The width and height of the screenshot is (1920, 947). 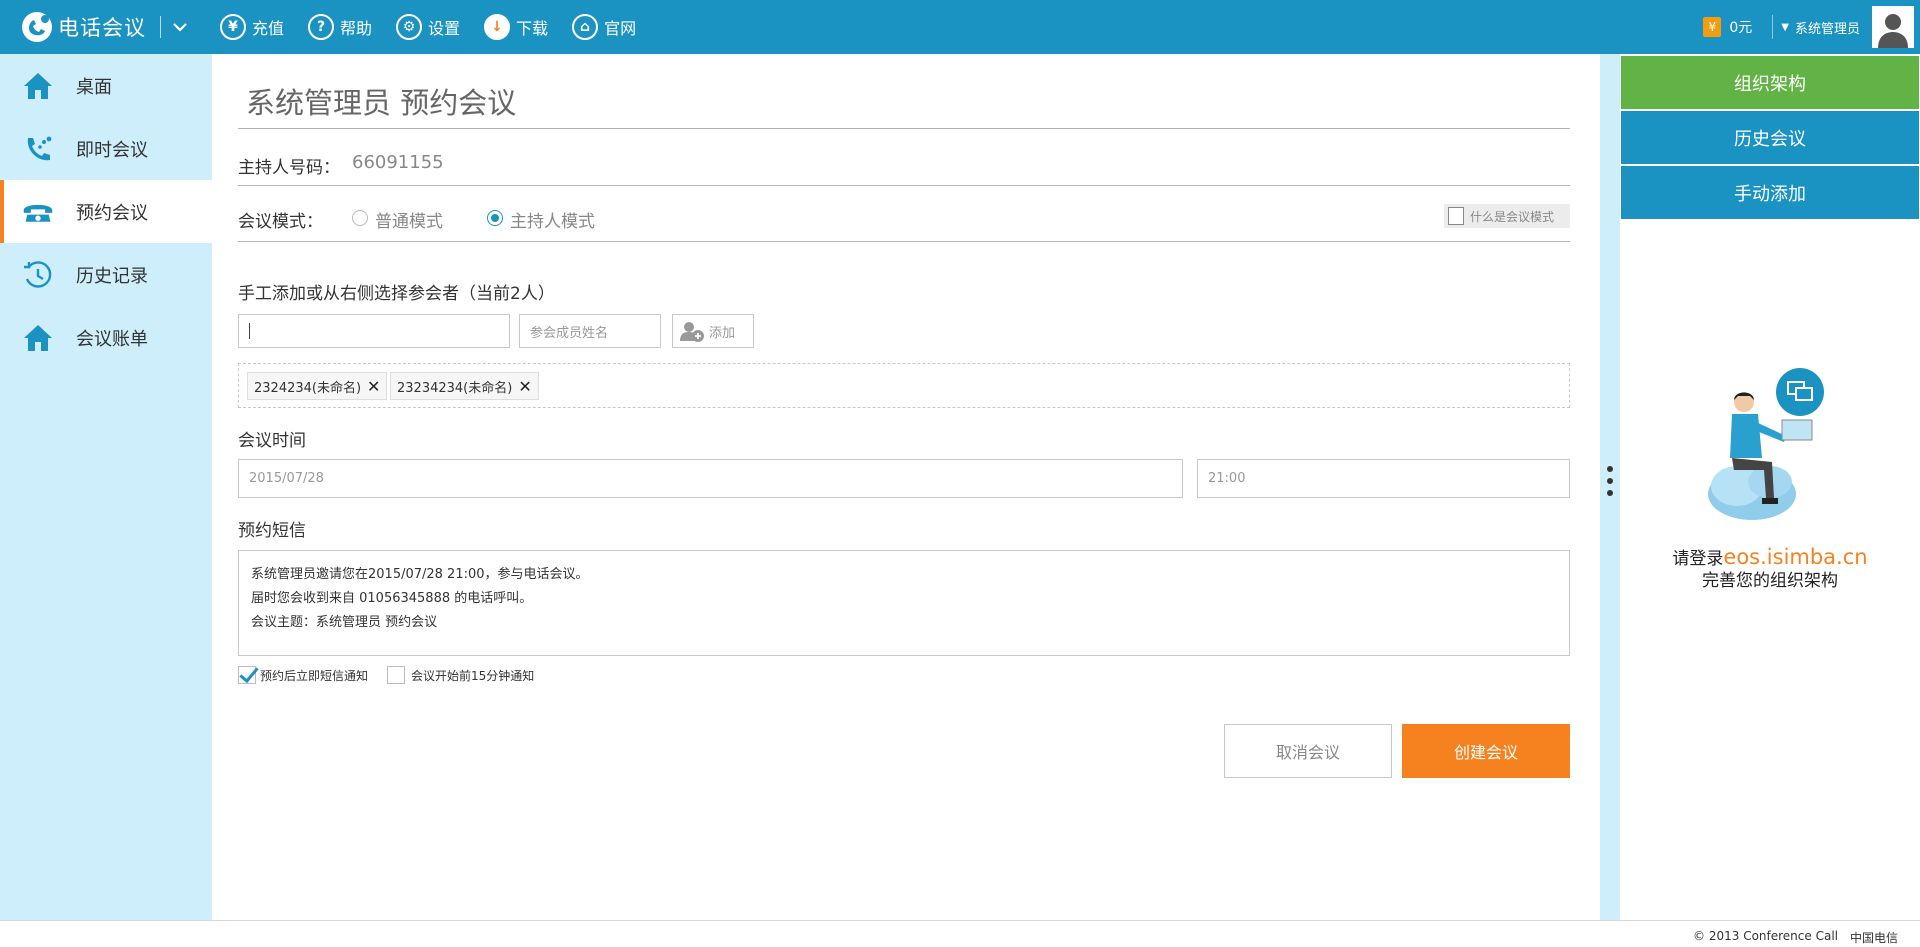 What do you see at coordinates (280, 222) in the screenshot?
I see `meeting-mode-label: 会议模式：` at bounding box center [280, 222].